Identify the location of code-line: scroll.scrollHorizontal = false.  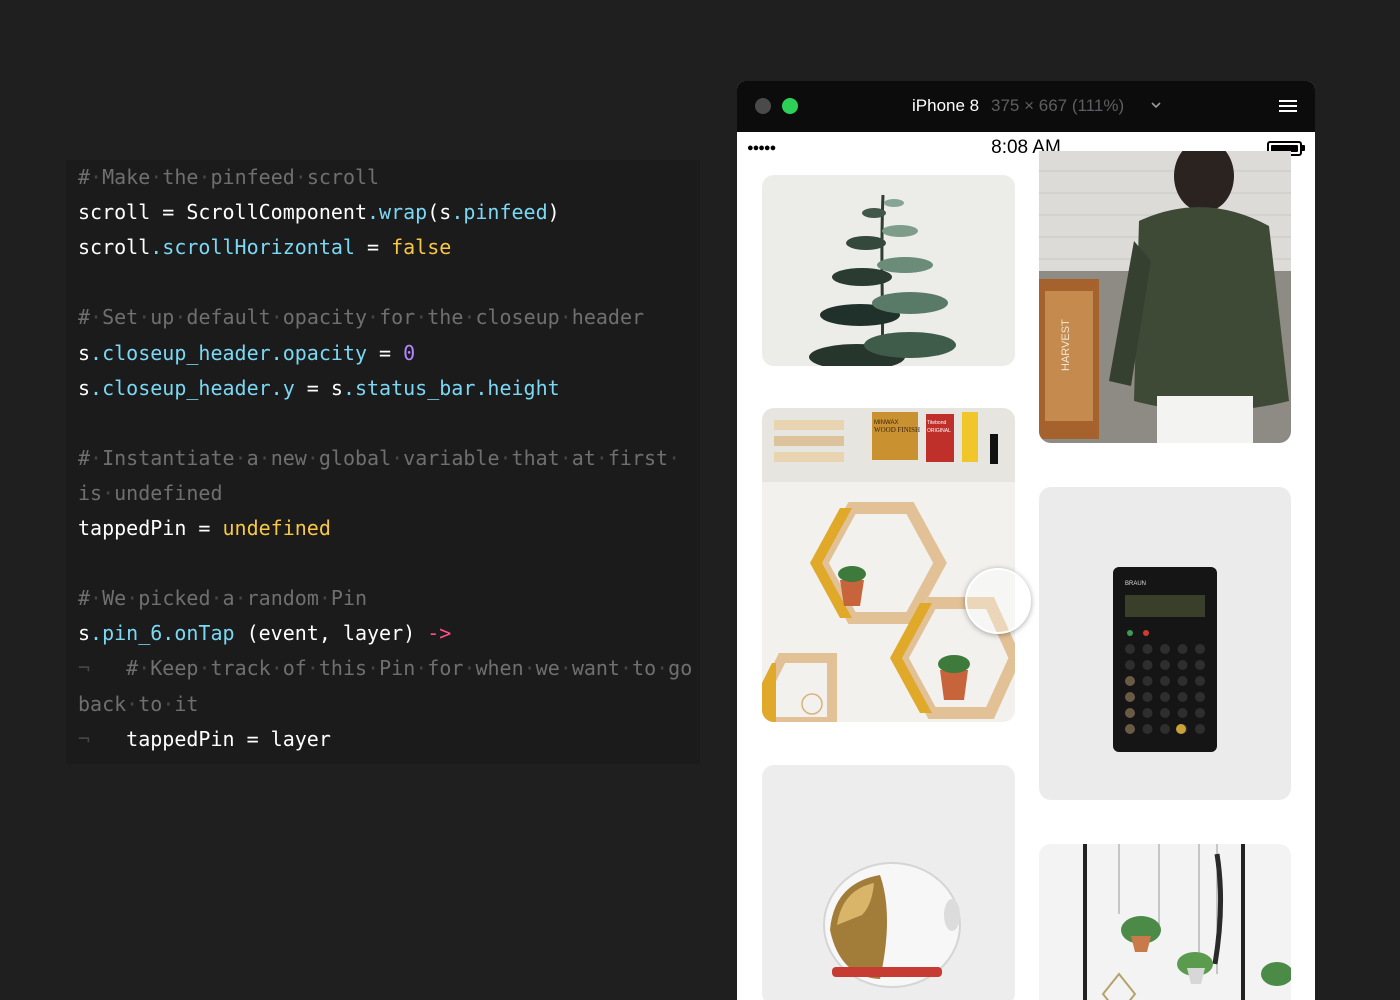
(264, 247).